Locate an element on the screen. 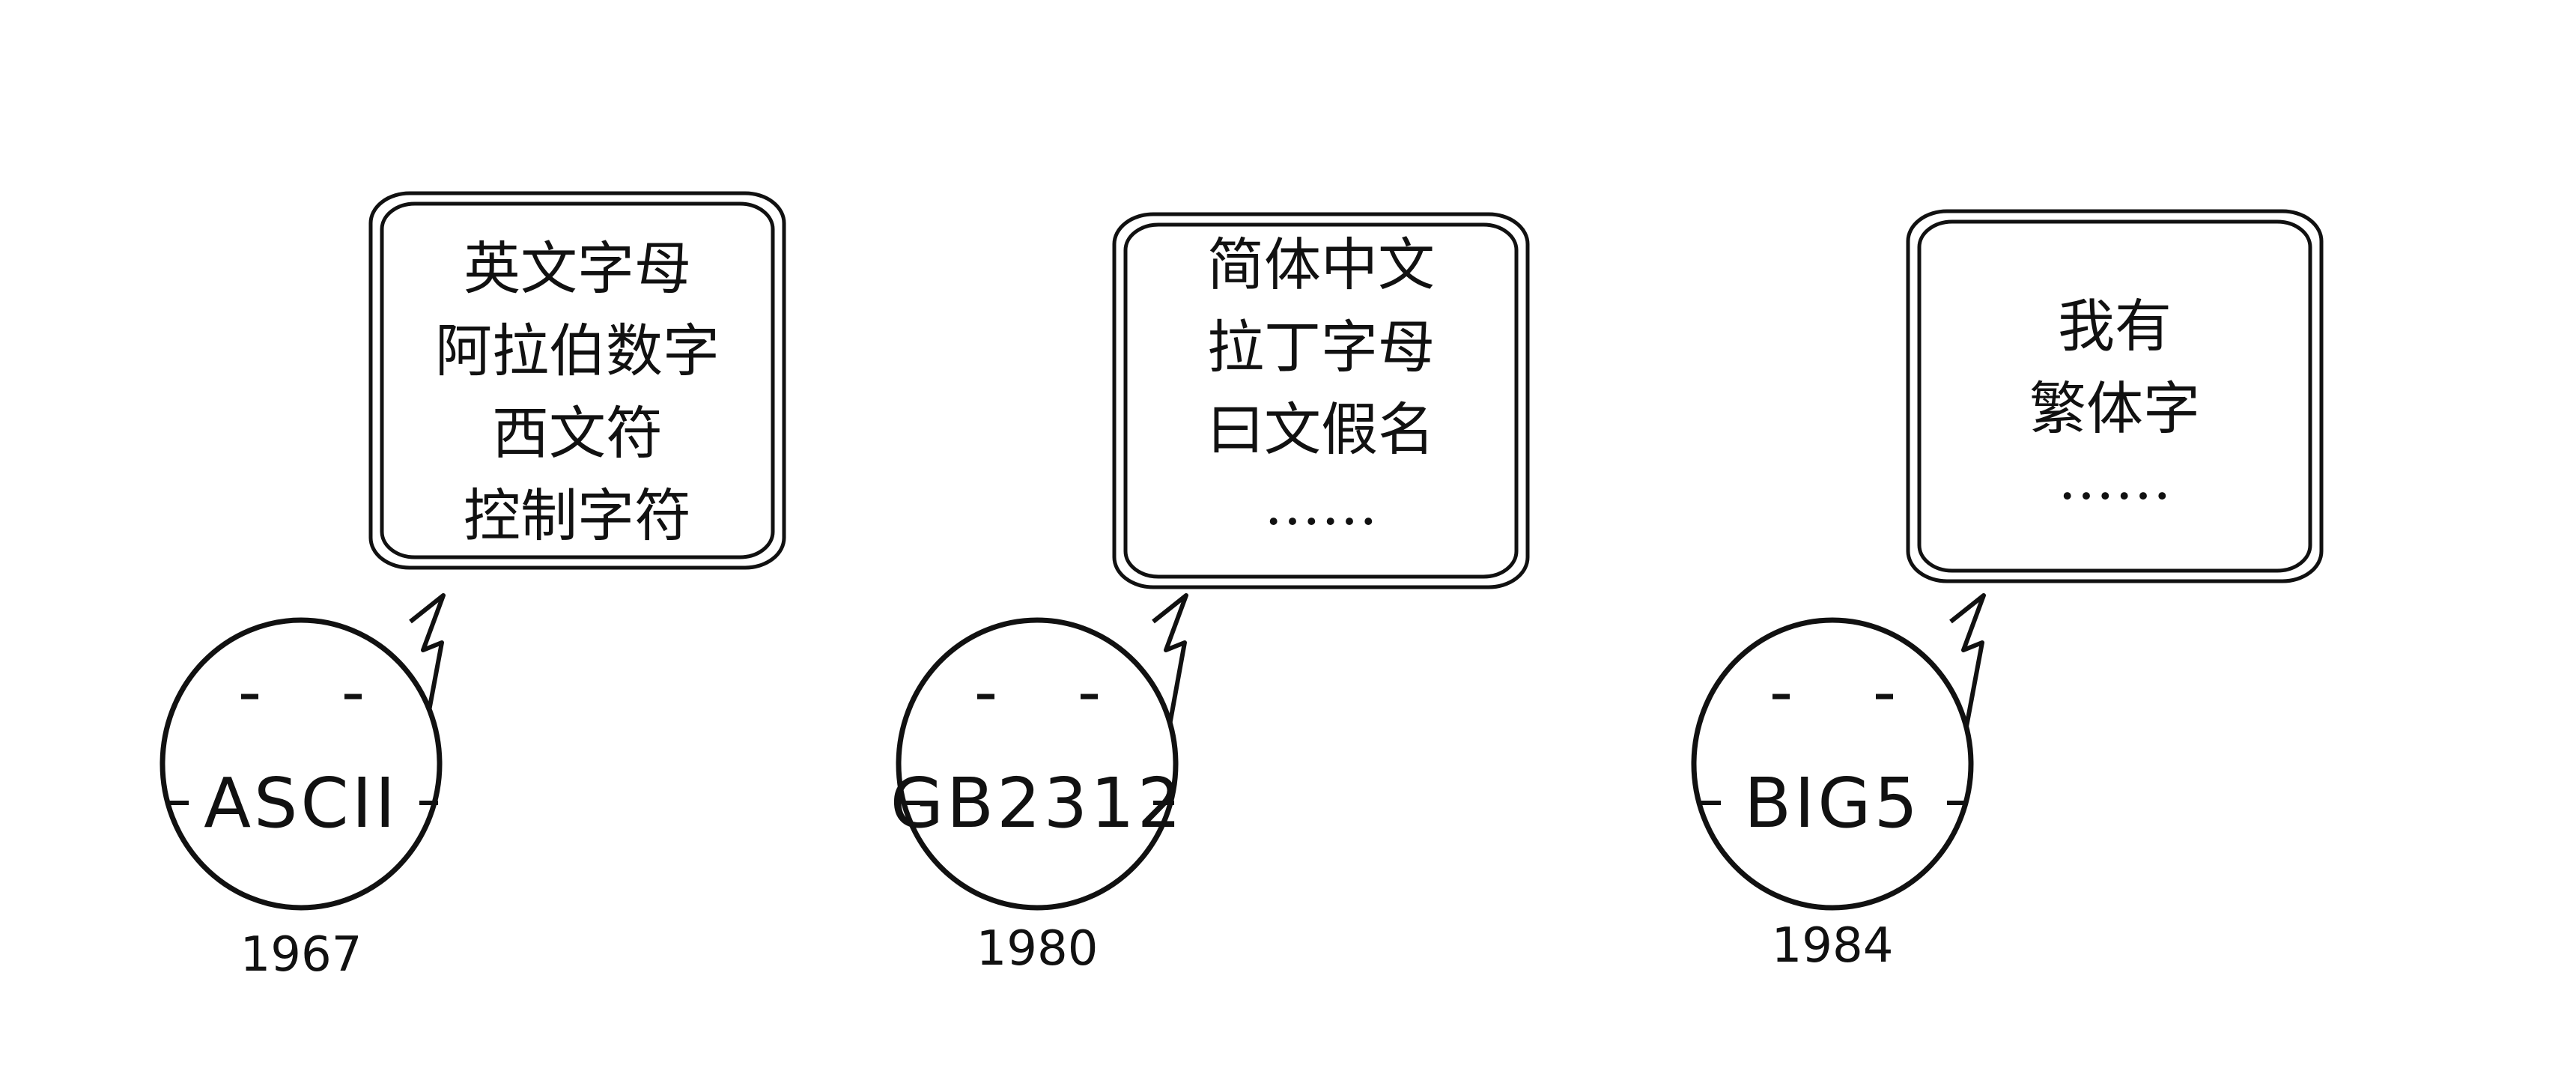  speech-bubble-text: 英文字母 阿拉伯数字 西文符 控制字符 is located at coordinates (577, 392).